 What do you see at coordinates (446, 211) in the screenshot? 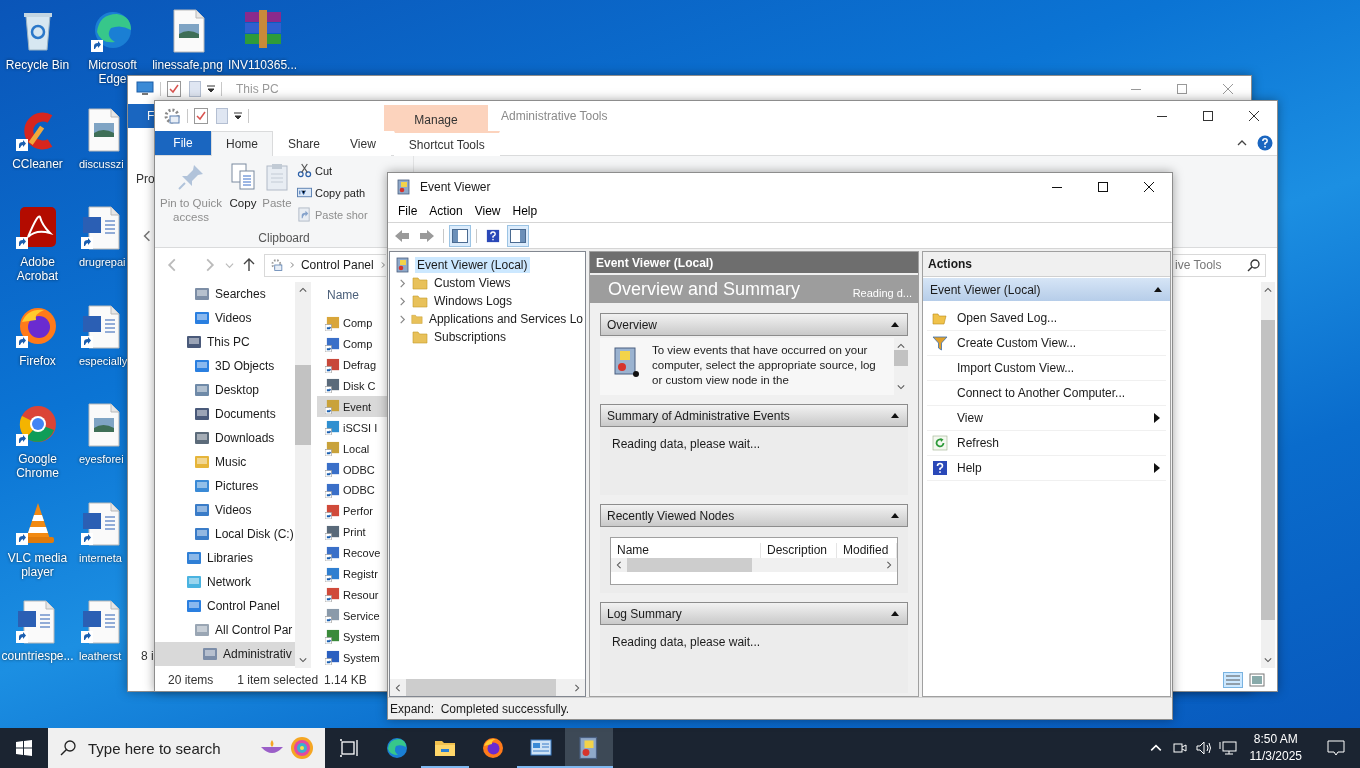
I see `menu-item: Action` at bounding box center [446, 211].